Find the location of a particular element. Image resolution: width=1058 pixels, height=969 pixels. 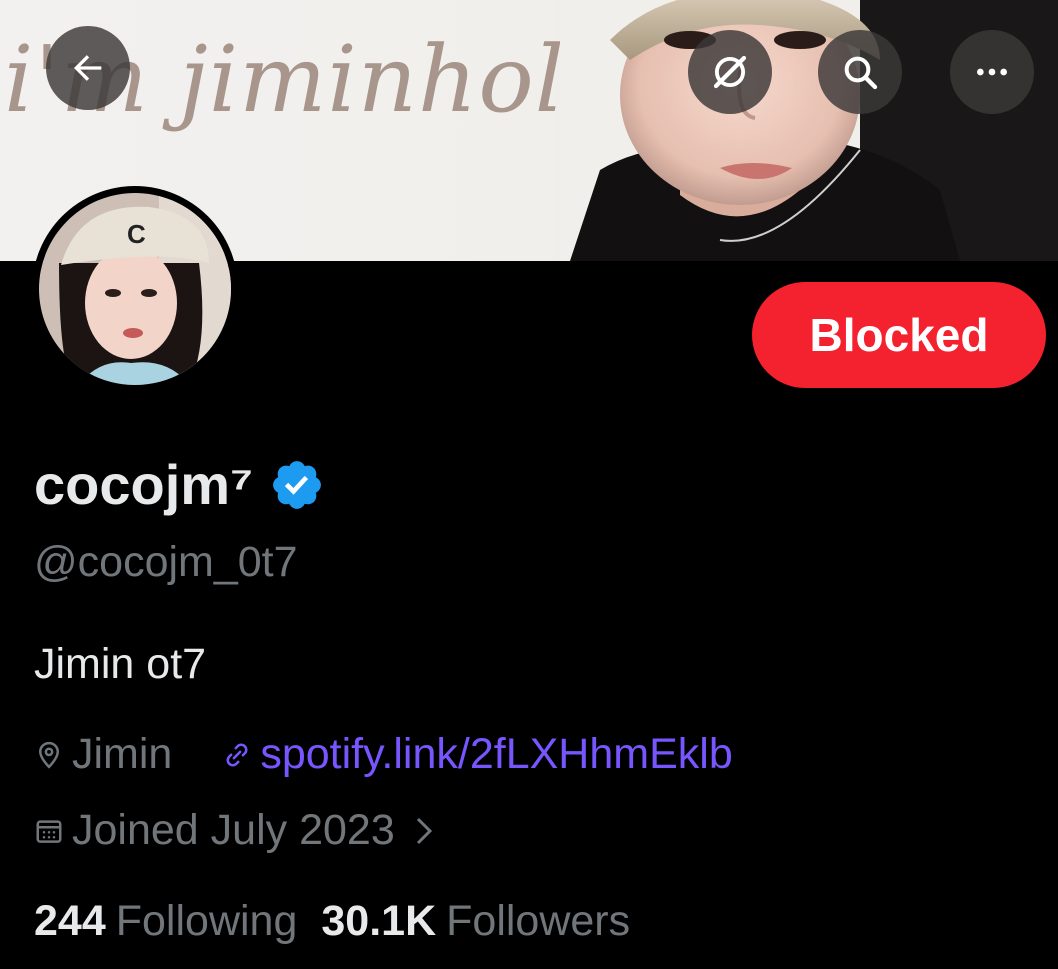

location-item: Jimin is located at coordinates (103, 754).